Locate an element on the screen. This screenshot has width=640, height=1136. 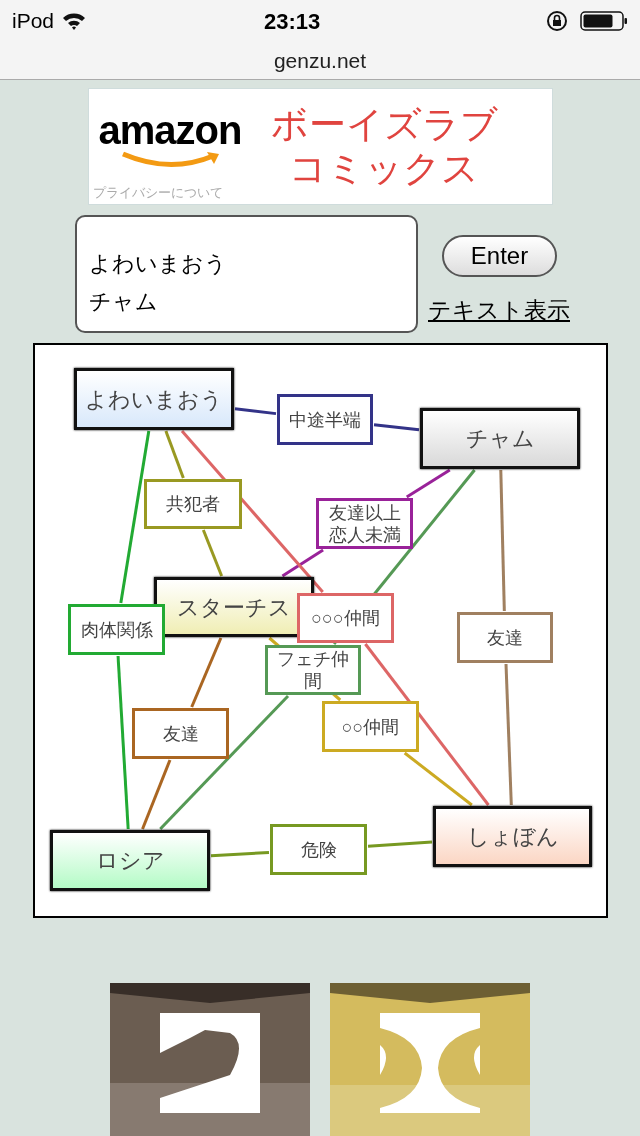
relation-label: 中途半端 is located at coordinates (325, 419).